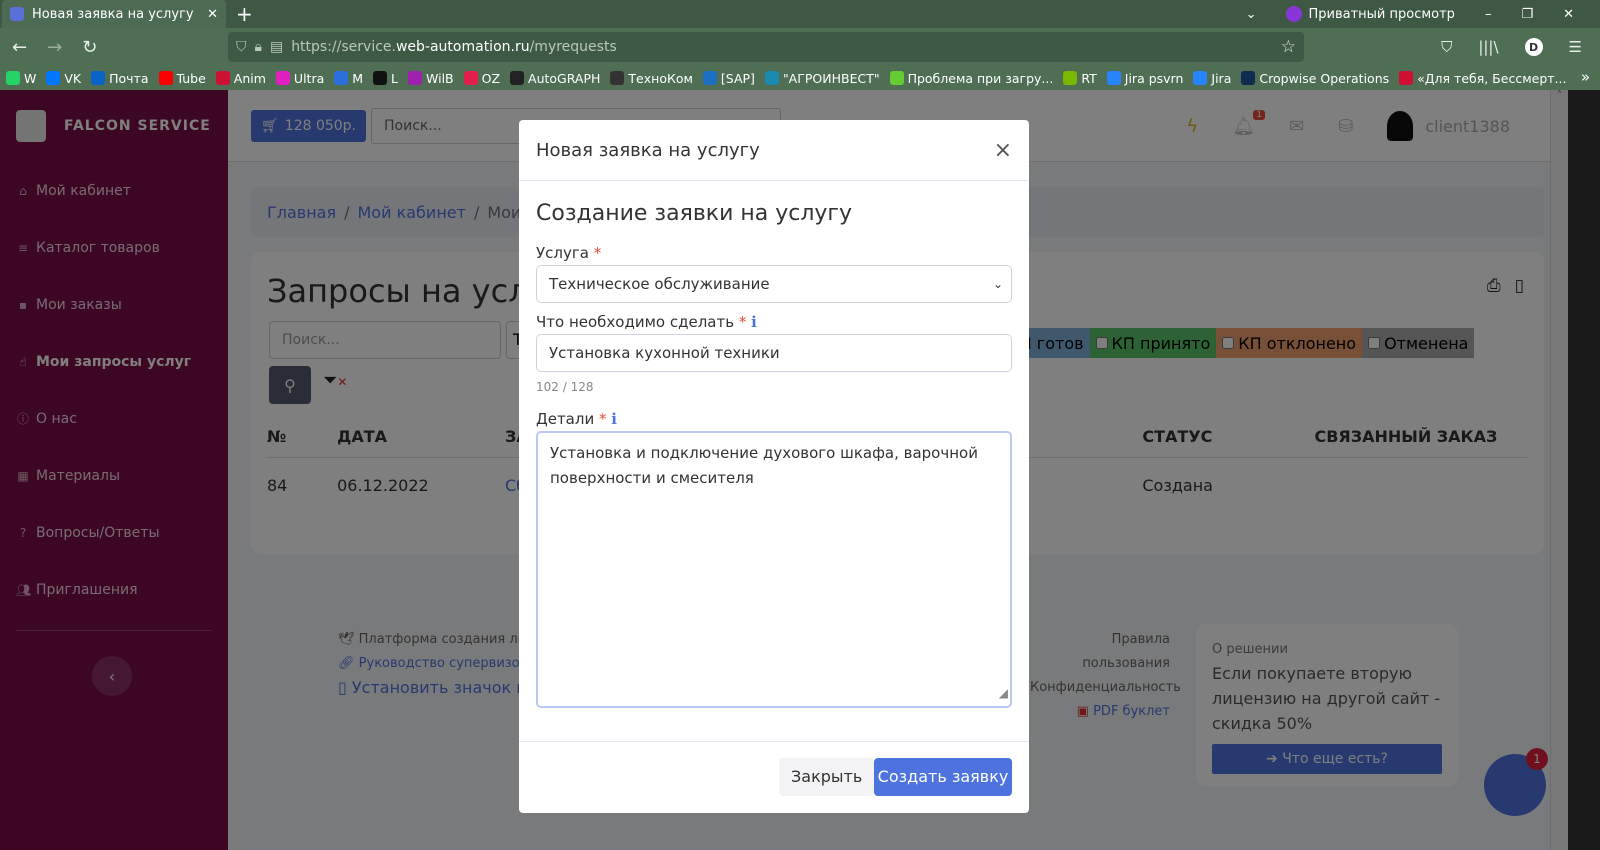  What do you see at coordinates (54, 47) in the screenshot?
I see `forward-button: →` at bounding box center [54, 47].